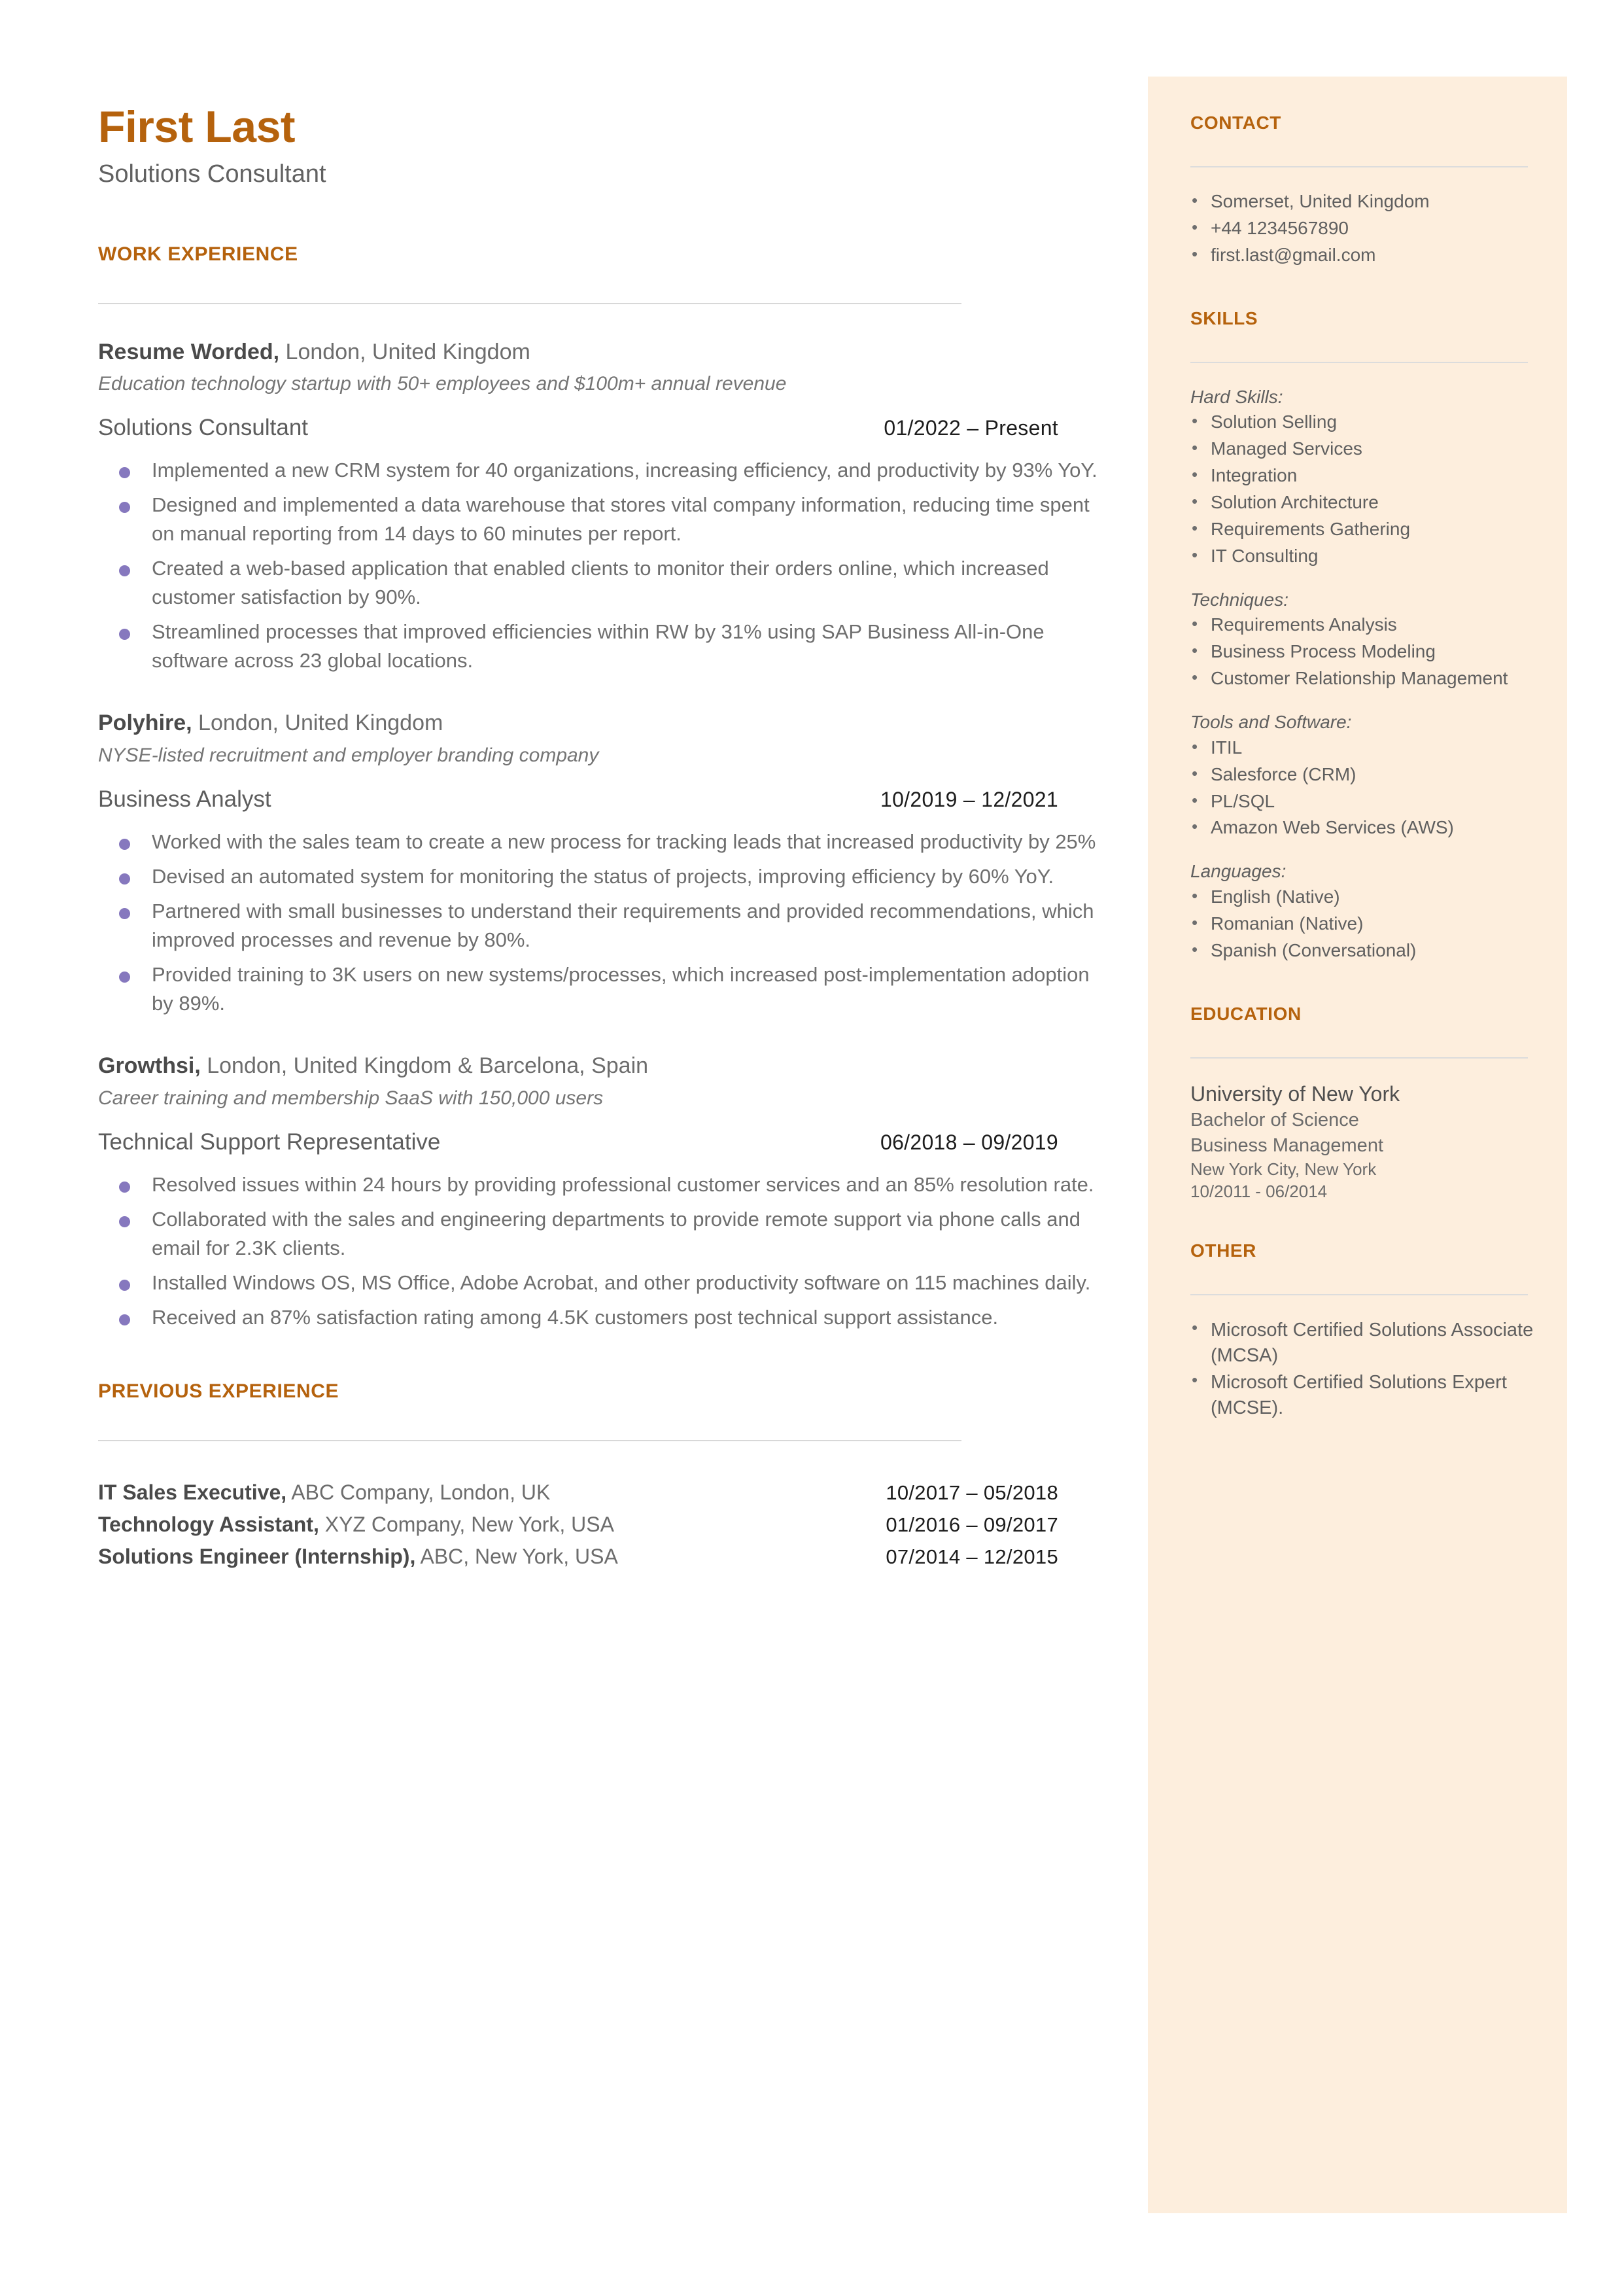 Image resolution: width=1624 pixels, height=2295 pixels. I want to click on previous-experience-detail: ABC Company, London, UK, so click(418, 1492).